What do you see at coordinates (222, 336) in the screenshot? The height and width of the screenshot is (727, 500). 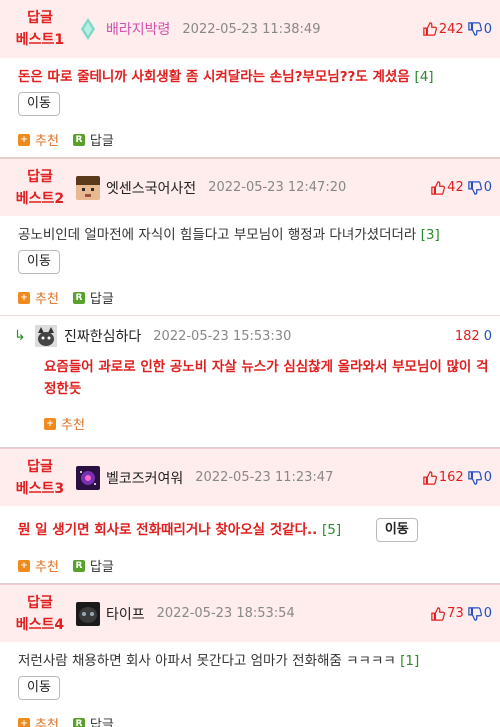 I see `timestamp: 2022-05-23 15:53:30` at bounding box center [222, 336].